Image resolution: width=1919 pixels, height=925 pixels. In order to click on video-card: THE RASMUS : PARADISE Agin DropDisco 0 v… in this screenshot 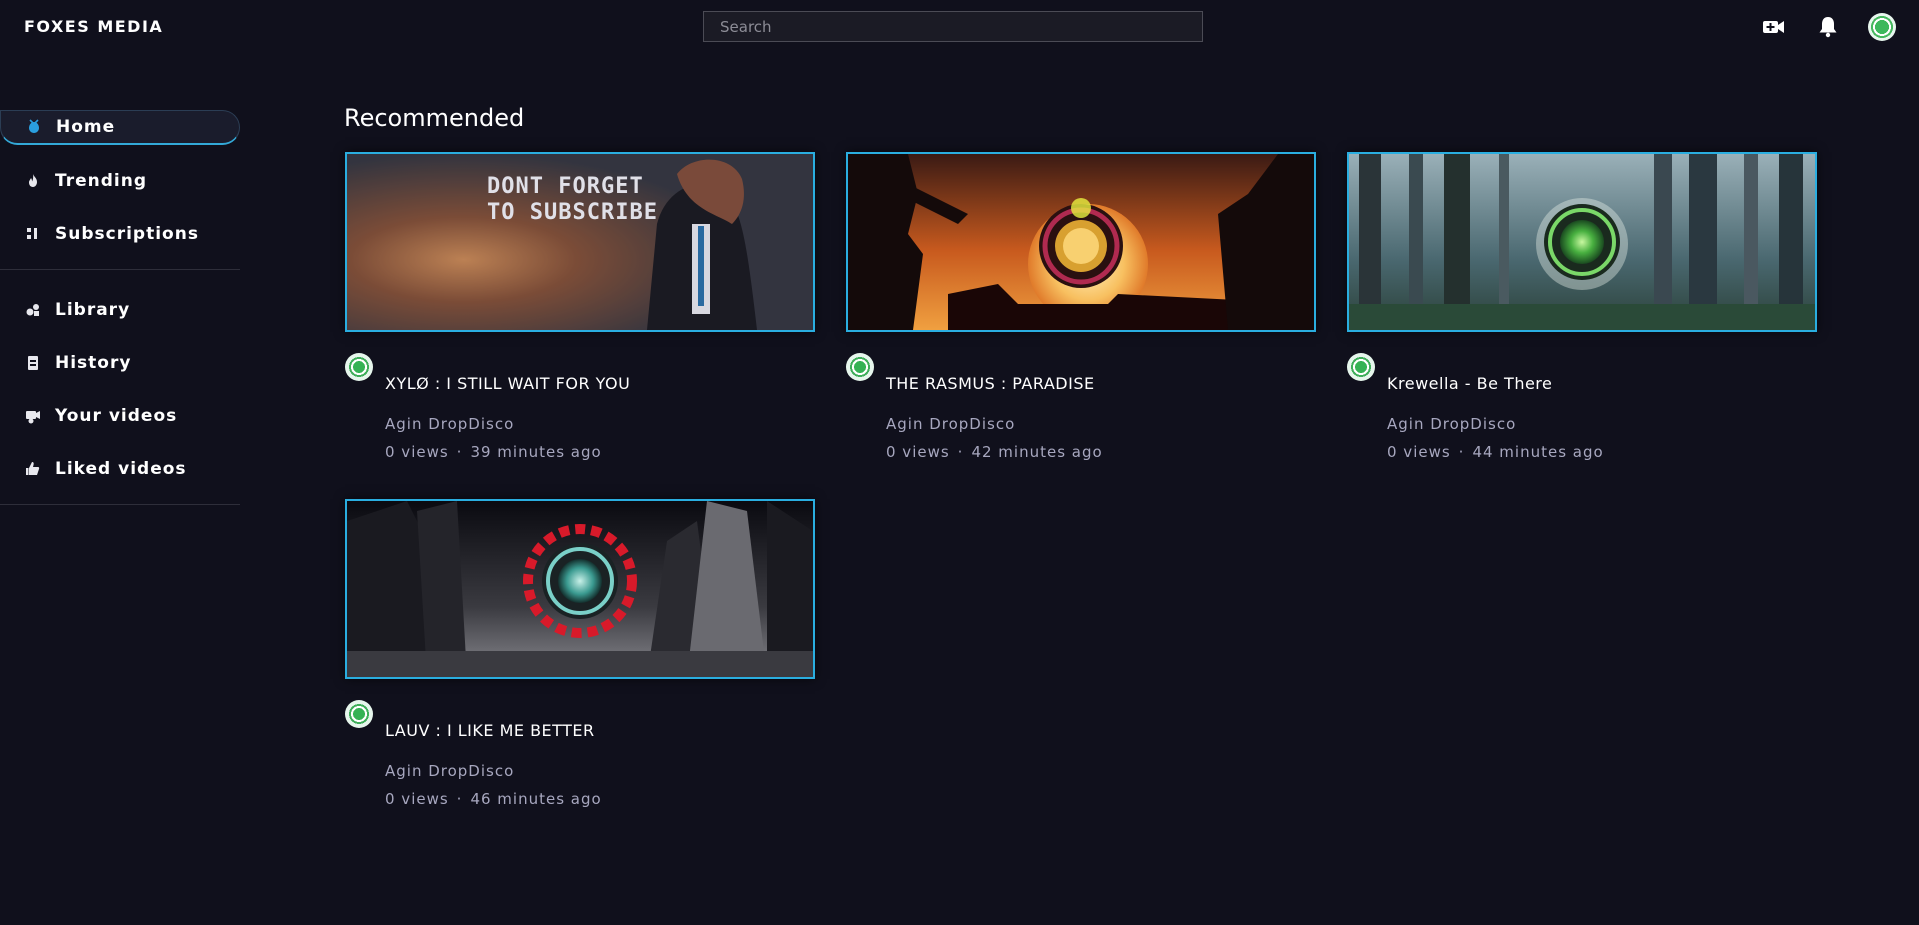, I will do `click(1081, 306)`.